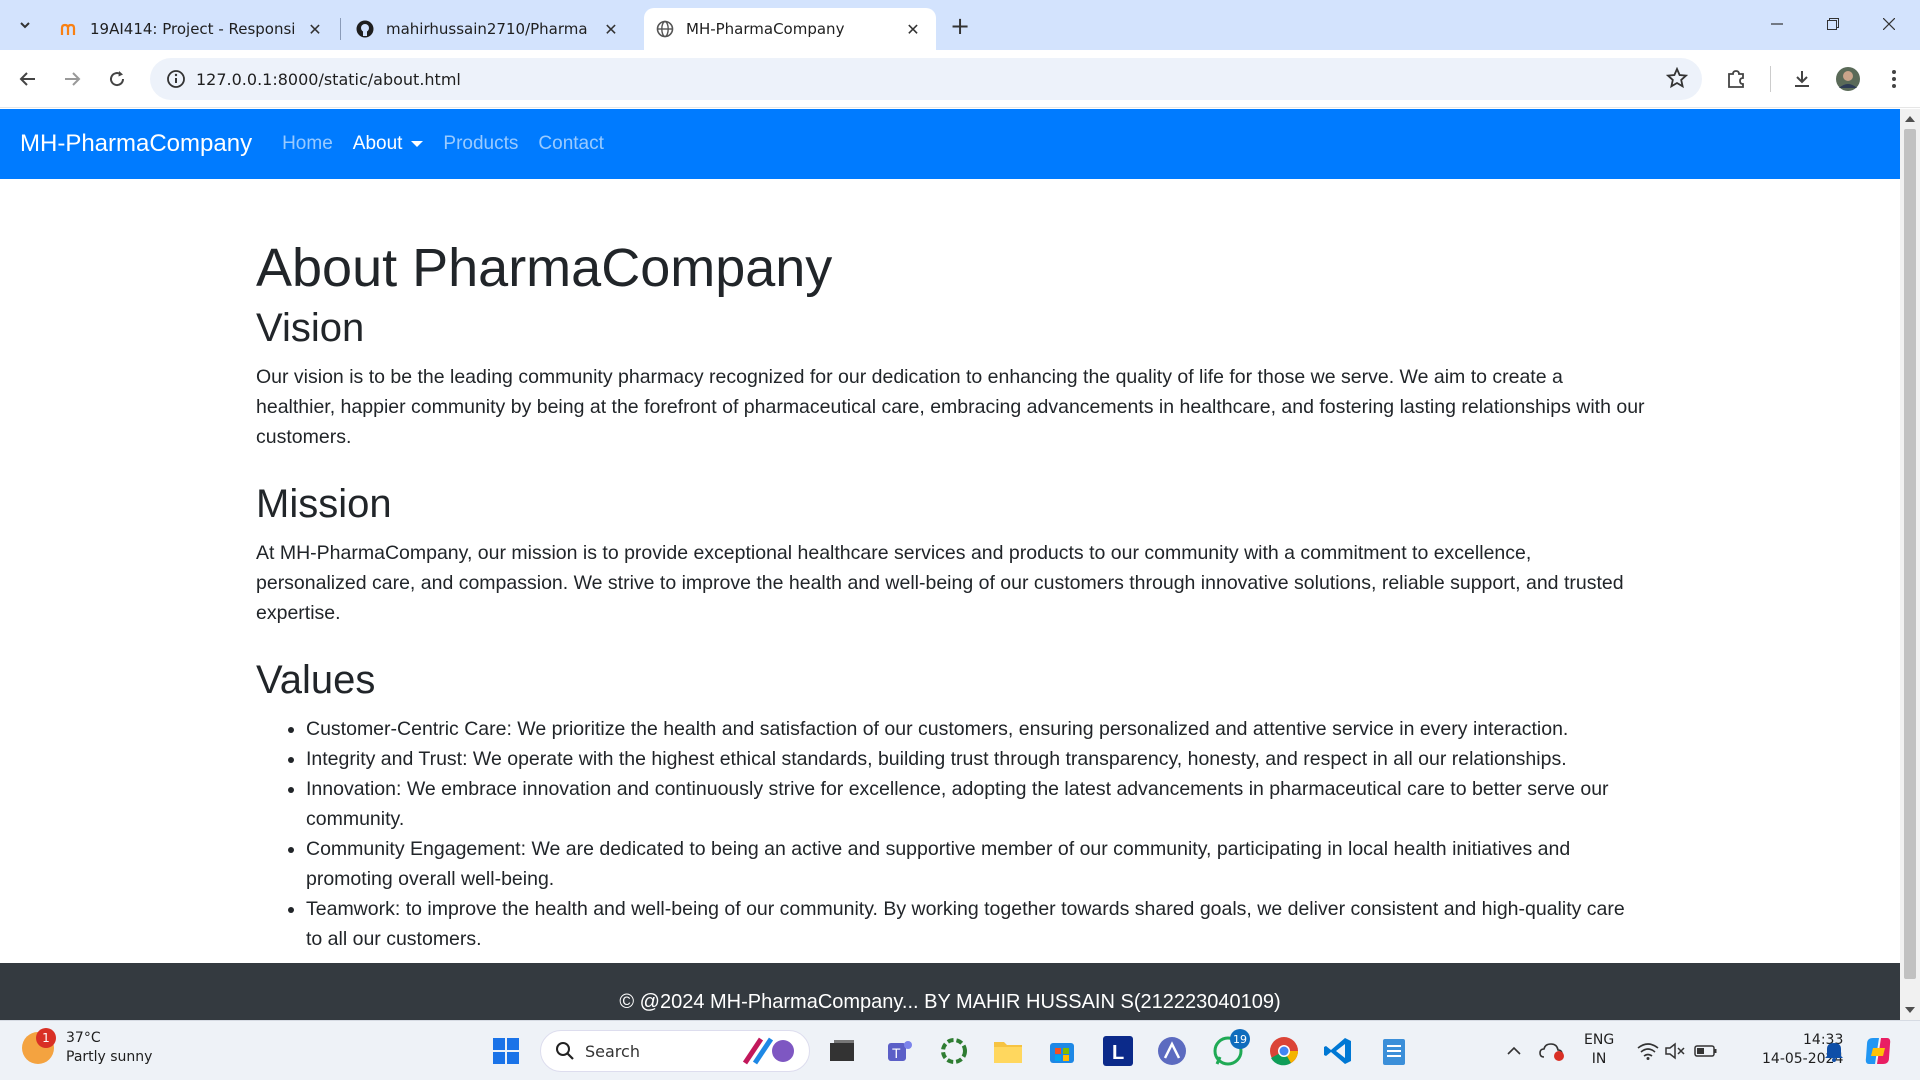 This screenshot has height=1080, width=1920. What do you see at coordinates (765, 29) in the screenshot?
I see `tab-title: MH-PharmaCompany` at bounding box center [765, 29].